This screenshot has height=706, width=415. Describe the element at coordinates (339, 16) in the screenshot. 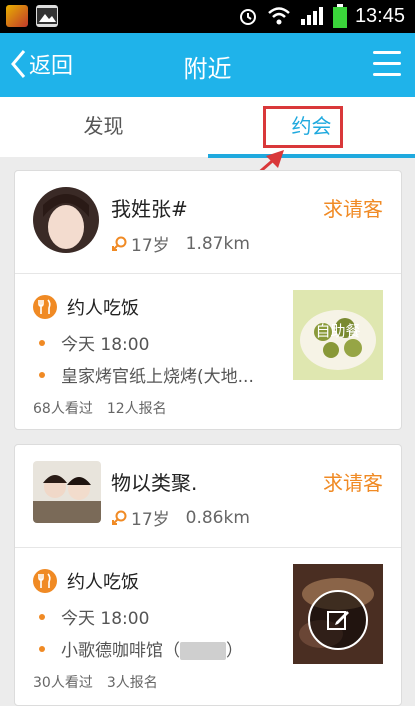

I see `battery-icon` at that location.